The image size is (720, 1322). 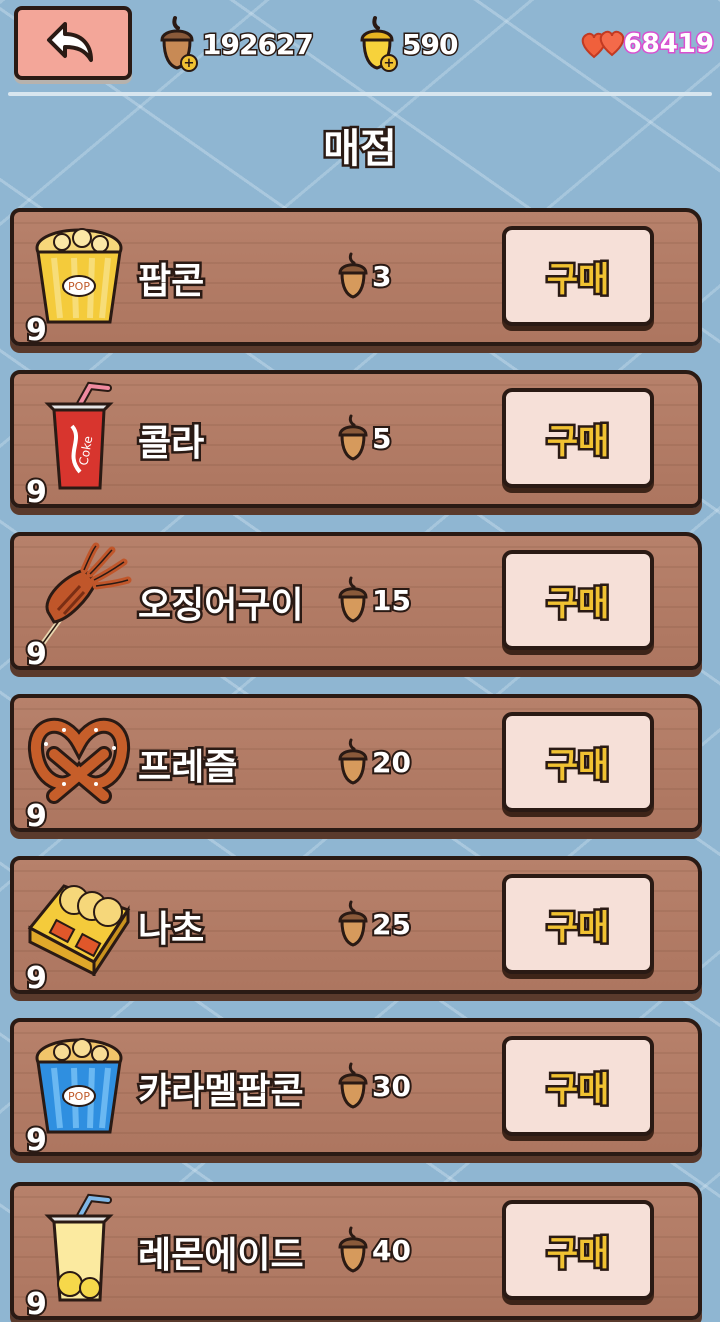 I want to click on grilled-squid-icon, so click(x=79, y=597).